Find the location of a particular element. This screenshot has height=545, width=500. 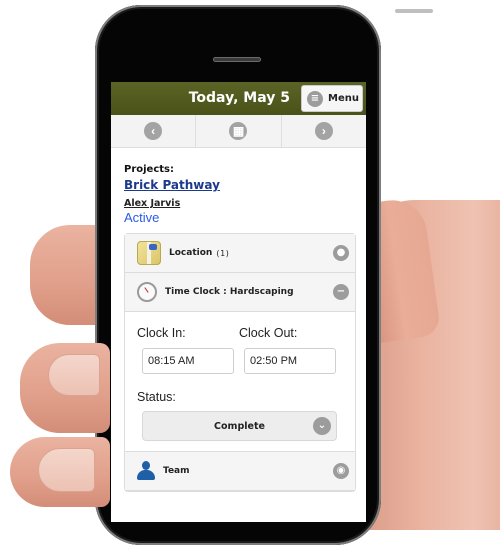

calendar-icon: ▦ is located at coordinates (238, 131).